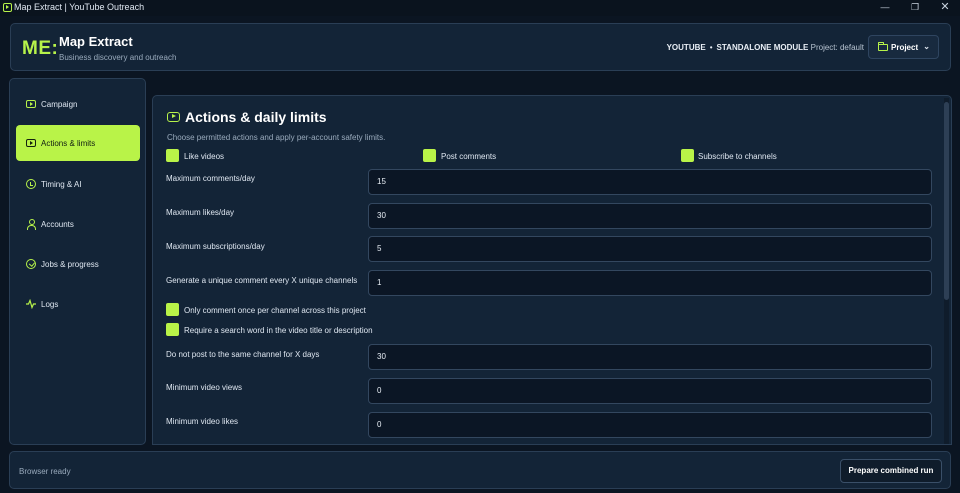 The height and width of the screenshot is (493, 960). What do you see at coordinates (204, 387) in the screenshot?
I see `min-views-label: Minimum video views` at bounding box center [204, 387].